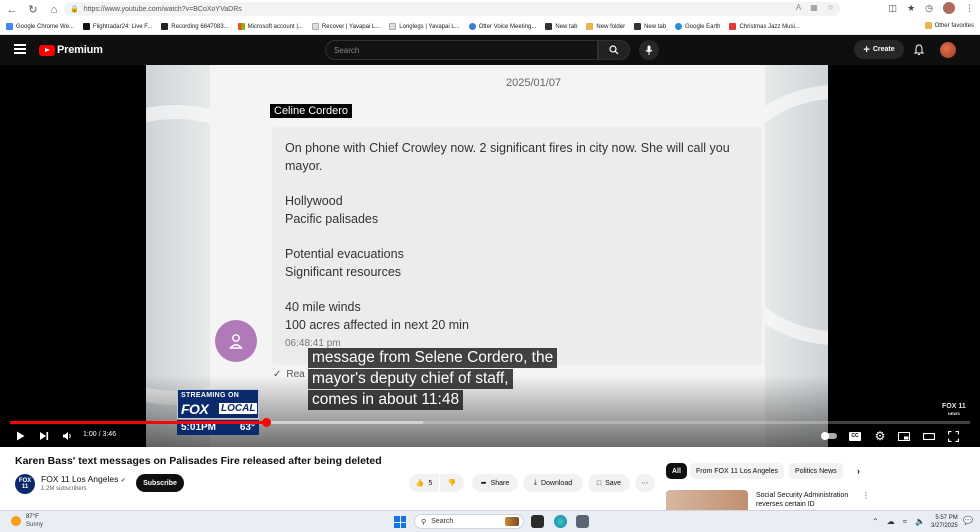  What do you see at coordinates (54, 10) in the screenshot?
I see `home-icon: ⌂` at bounding box center [54, 10].